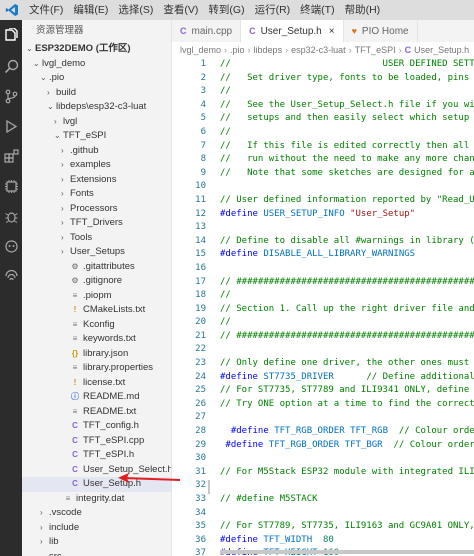 This screenshot has height=556, width=474. I want to click on tree-folder: › .vscode, so click(96, 513).